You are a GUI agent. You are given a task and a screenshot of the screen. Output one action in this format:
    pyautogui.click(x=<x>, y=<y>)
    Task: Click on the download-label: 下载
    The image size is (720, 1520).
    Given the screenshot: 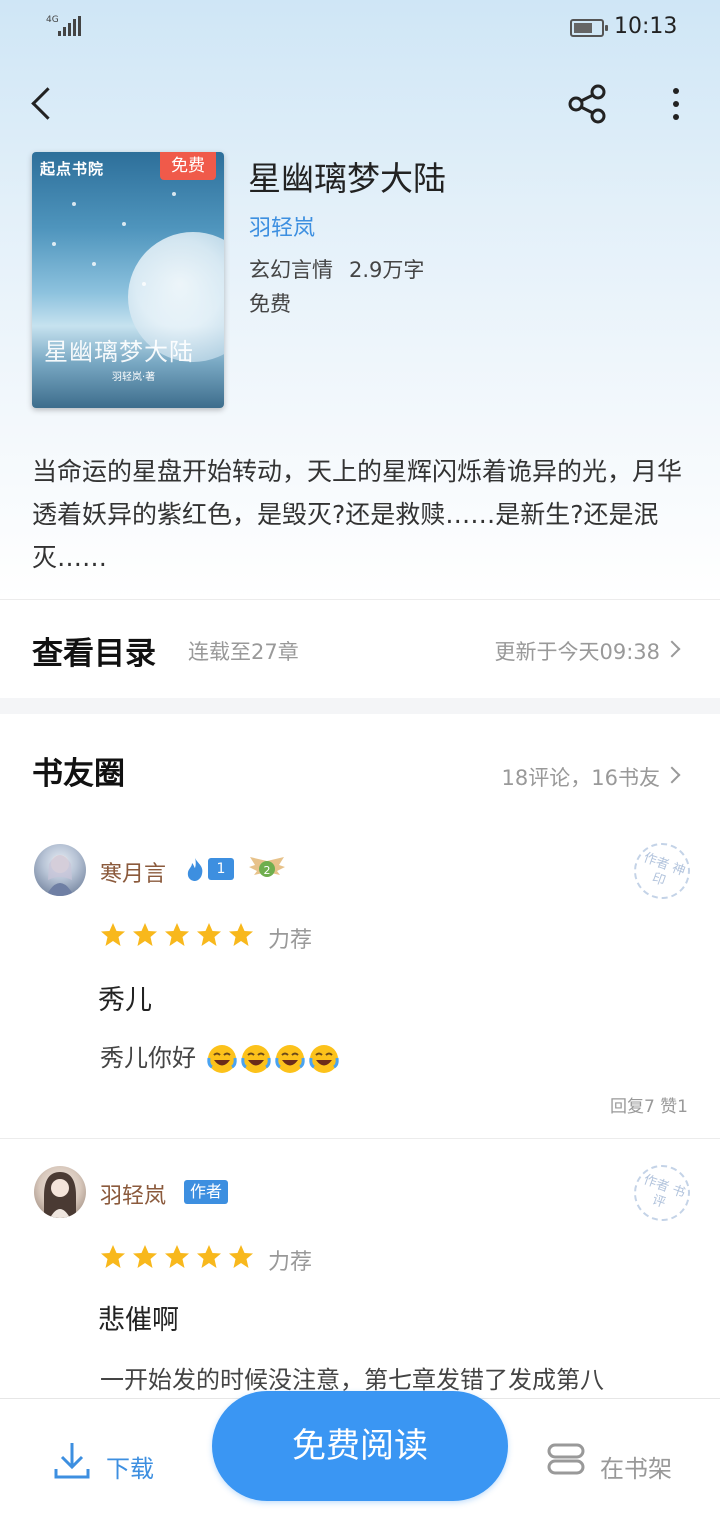 What is the action you would take?
    pyautogui.click(x=130, y=1469)
    